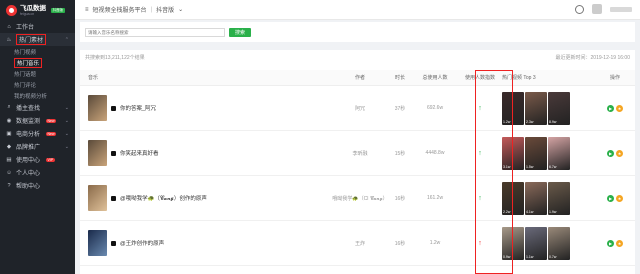 The image size is (640, 274). What do you see at coordinates (614, 78) in the screenshot?
I see `header-ops: 操作` at bounding box center [614, 78].